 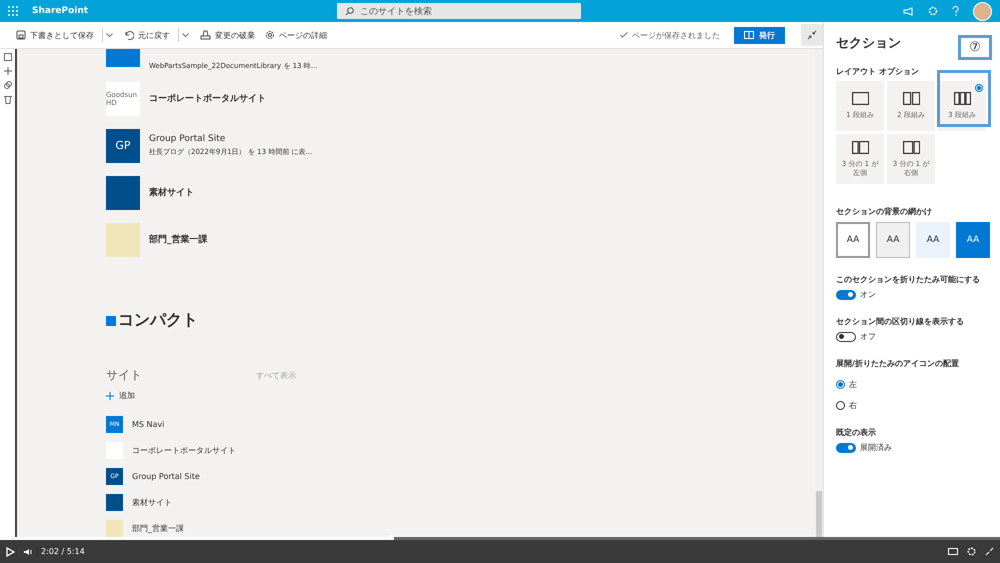 What do you see at coordinates (868, 43) in the screenshot?
I see `panel-title: セクション` at bounding box center [868, 43].